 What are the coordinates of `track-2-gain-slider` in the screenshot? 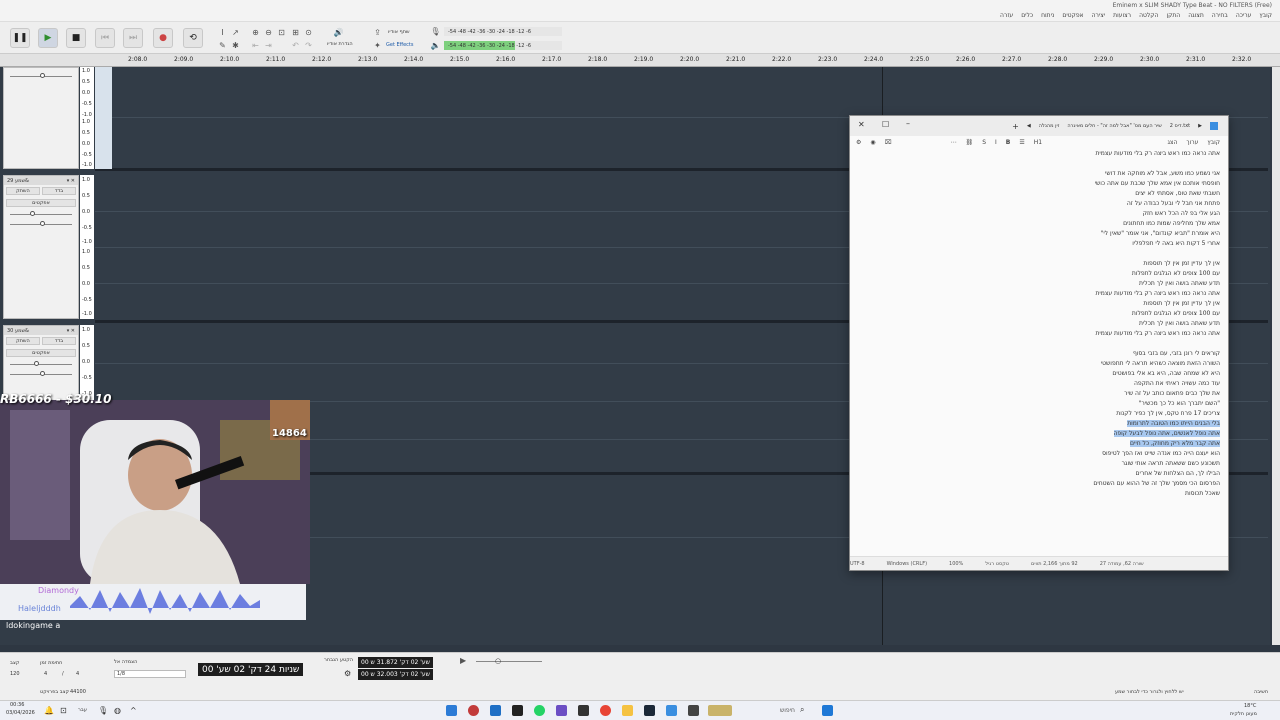 It's located at (41, 214).